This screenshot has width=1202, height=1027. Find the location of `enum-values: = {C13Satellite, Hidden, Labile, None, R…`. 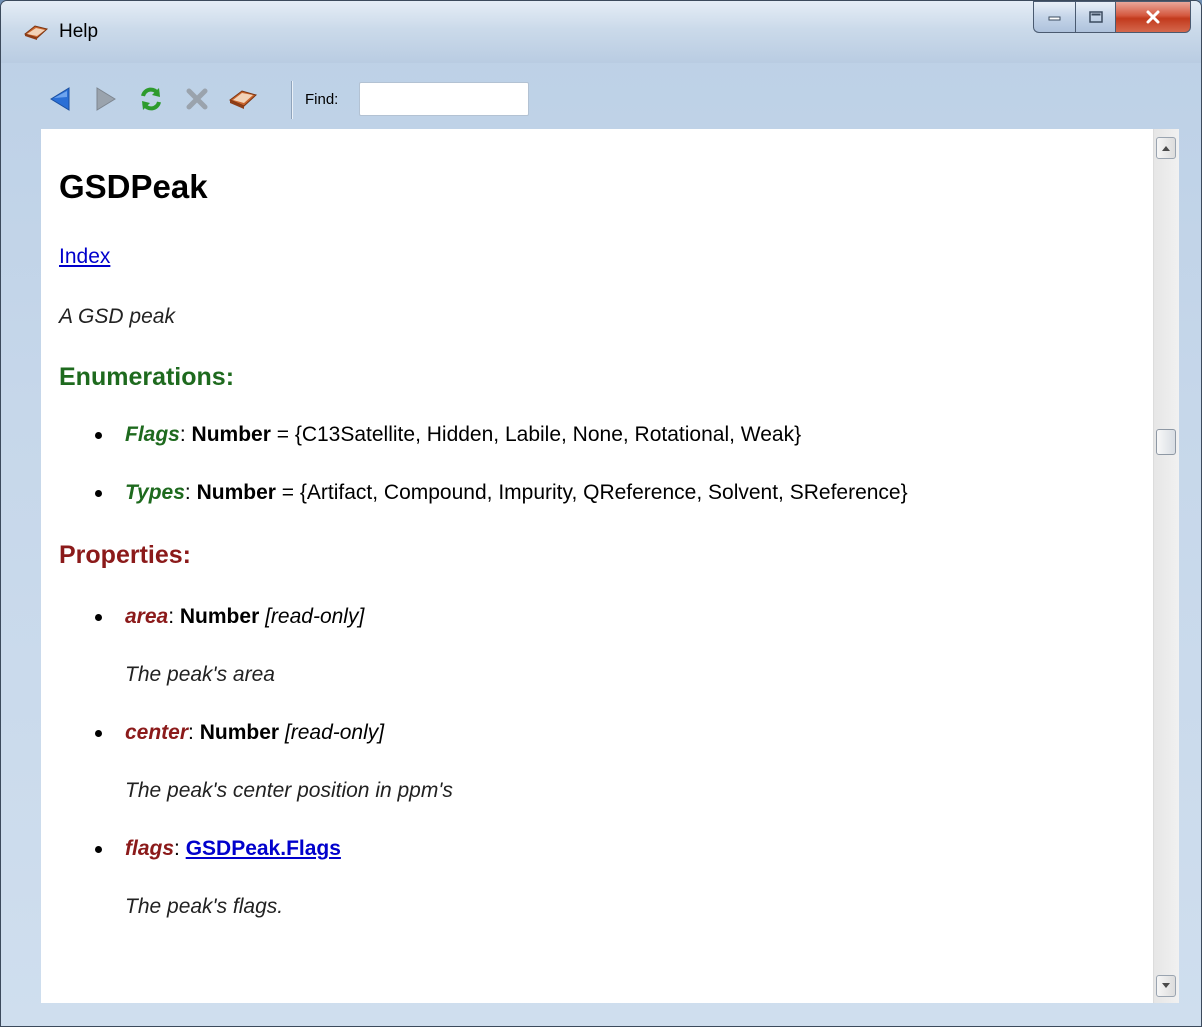

enum-values: = {C13Satellite, Hidden, Labile, None, R… is located at coordinates (536, 434).